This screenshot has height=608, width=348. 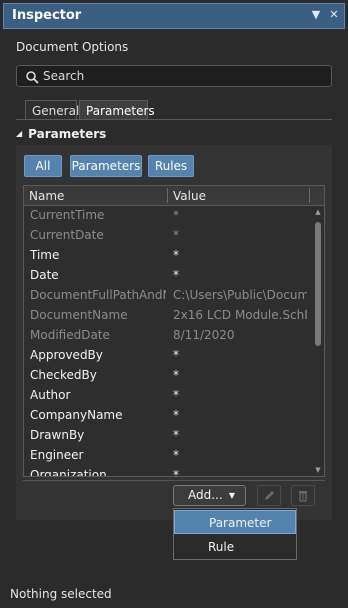 I want to click on menu-item-parameter: Parameter, so click(x=235, y=522).